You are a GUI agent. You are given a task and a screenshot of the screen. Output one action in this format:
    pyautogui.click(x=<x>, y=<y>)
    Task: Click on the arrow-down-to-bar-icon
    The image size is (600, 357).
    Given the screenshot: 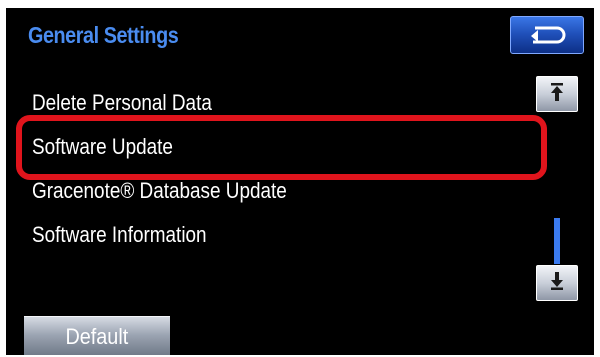 What is the action you would take?
    pyautogui.click(x=557, y=283)
    